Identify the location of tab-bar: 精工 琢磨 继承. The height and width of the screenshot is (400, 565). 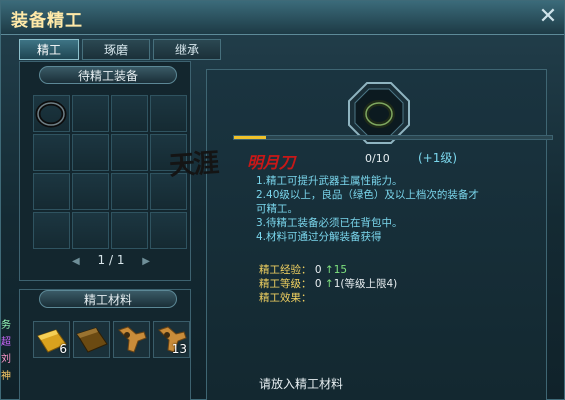
(120, 50).